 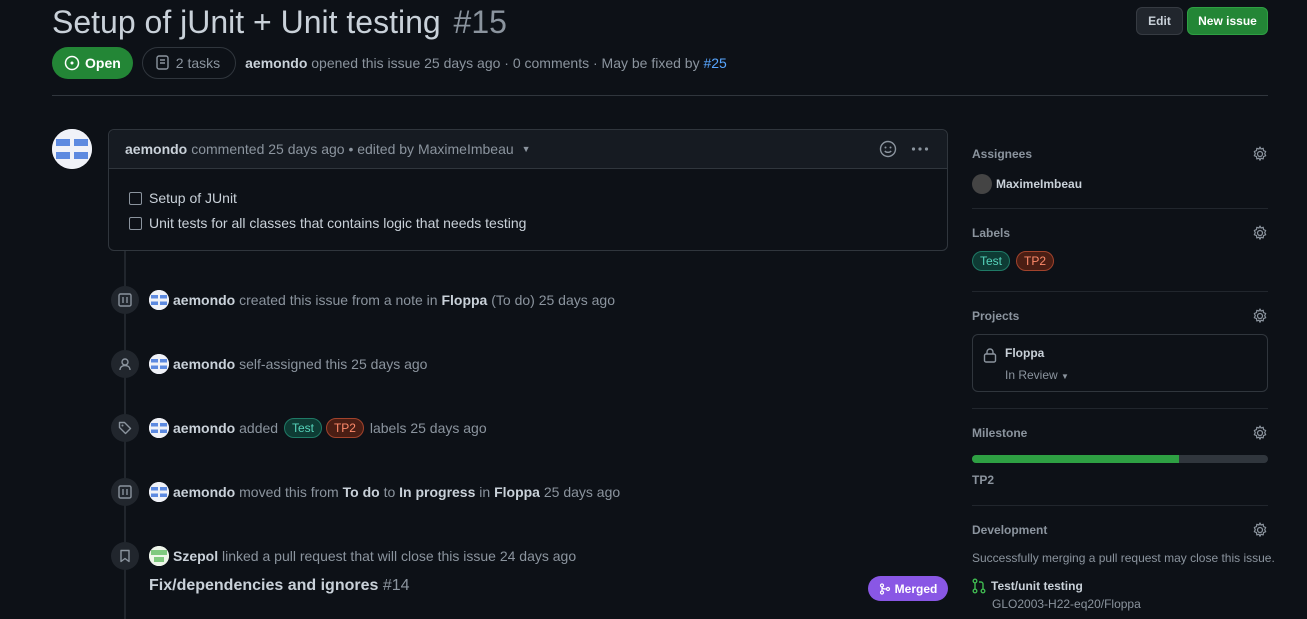 I want to click on milestone-section: Milestone, so click(x=1120, y=433).